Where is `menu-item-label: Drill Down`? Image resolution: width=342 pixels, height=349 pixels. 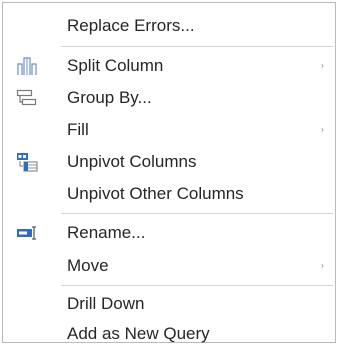 menu-item-label: Drill Down is located at coordinates (106, 303).